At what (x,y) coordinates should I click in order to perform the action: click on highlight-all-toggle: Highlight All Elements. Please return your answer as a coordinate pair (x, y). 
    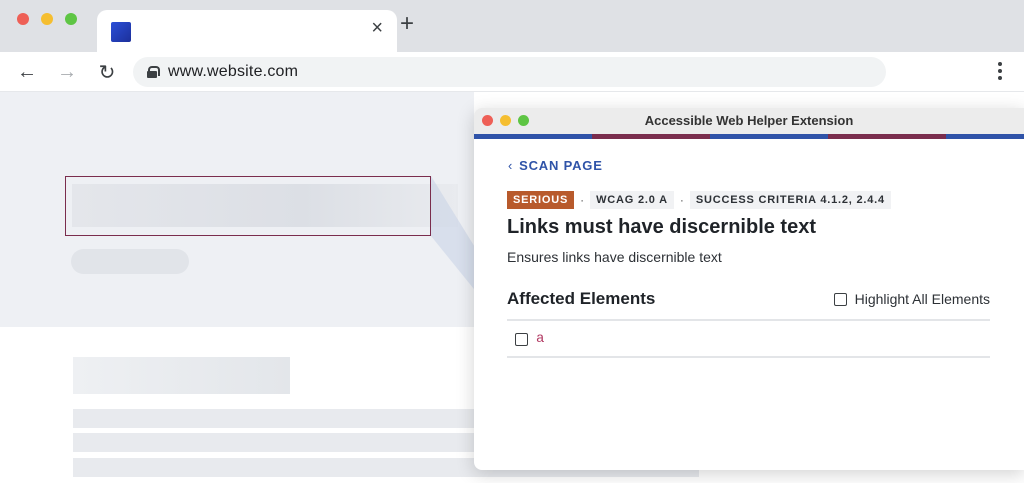
    Looking at the image, I should click on (911, 299).